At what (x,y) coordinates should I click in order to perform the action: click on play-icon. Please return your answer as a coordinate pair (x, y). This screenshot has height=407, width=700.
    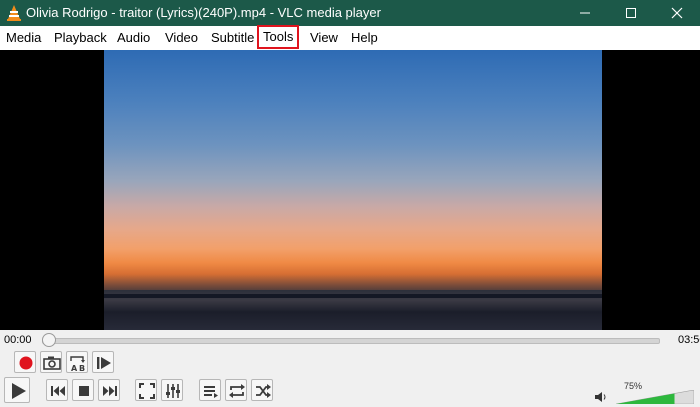
    Looking at the image, I should click on (19, 391).